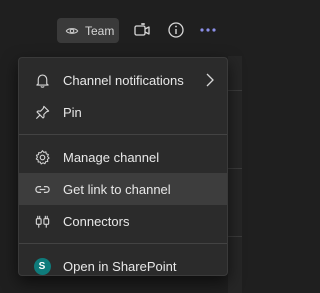 The image size is (320, 293). What do you see at coordinates (72, 112) in the screenshot?
I see `menu-item-label: Pin` at bounding box center [72, 112].